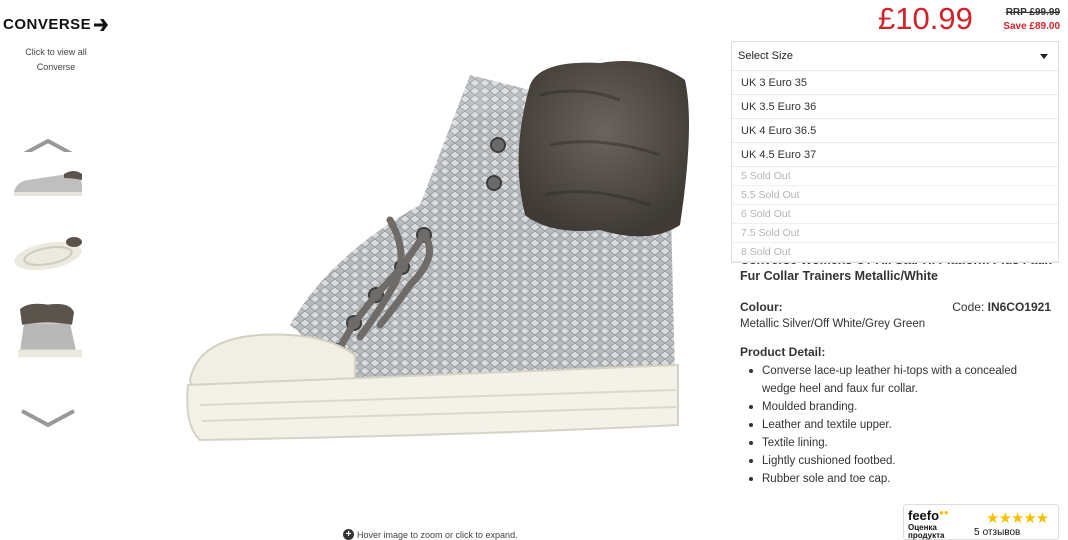 Image resolution: width=1068 pixels, height=540 pixels. What do you see at coordinates (977, 532) in the screenshot?
I see `review-count-number: 5` at bounding box center [977, 532].